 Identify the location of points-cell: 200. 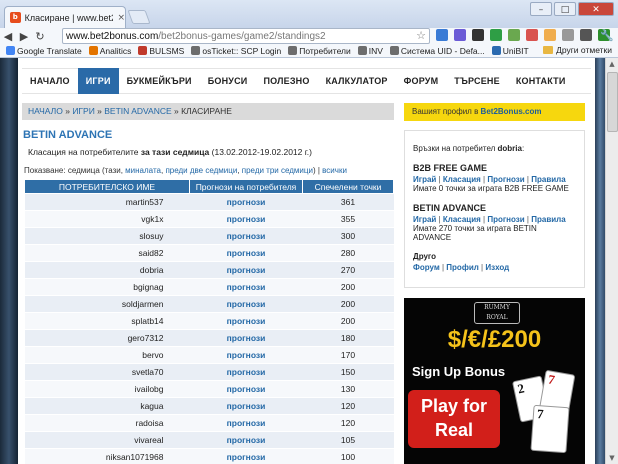
(348, 304).